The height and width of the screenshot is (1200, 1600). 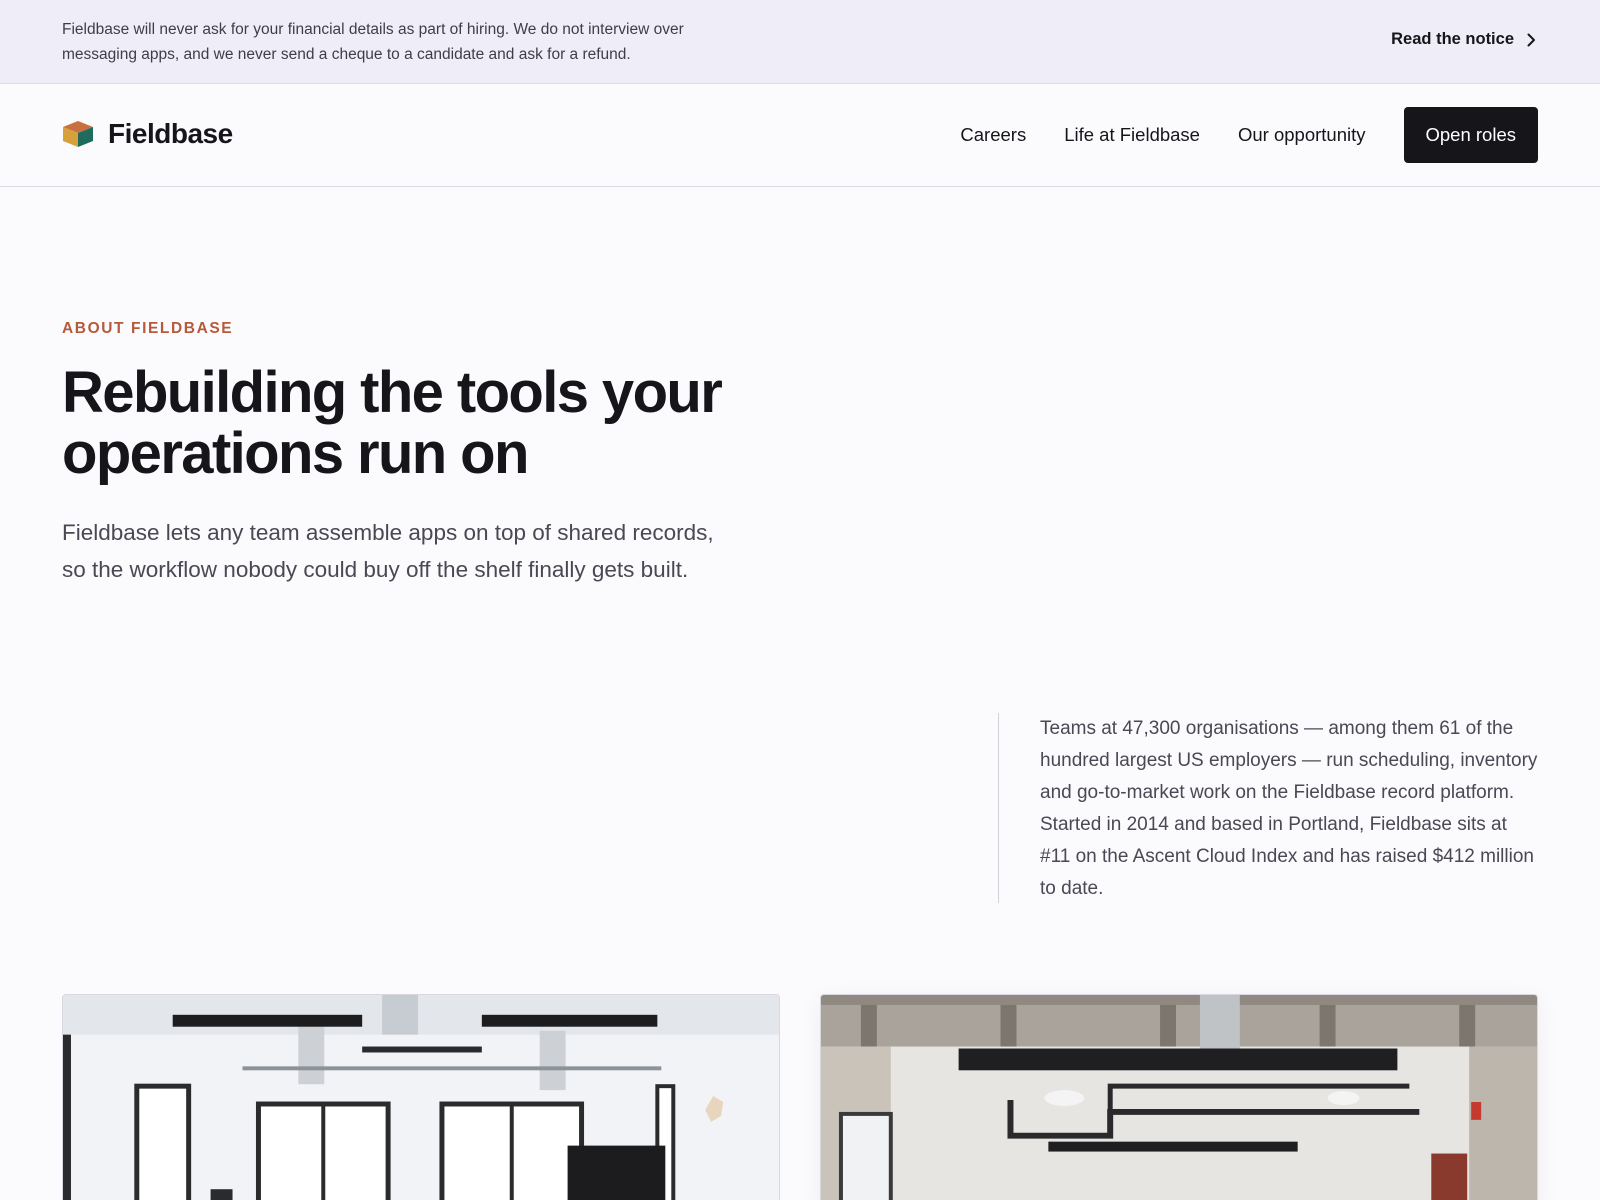 I want to click on office-photo-industrial-image, so click(x=1179, y=1097).